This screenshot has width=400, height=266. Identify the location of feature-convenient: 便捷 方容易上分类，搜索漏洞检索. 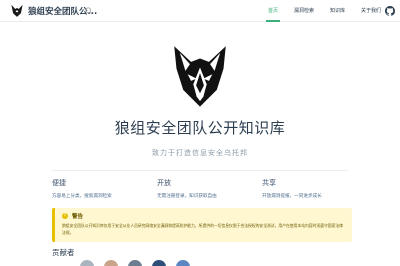
(102, 188).